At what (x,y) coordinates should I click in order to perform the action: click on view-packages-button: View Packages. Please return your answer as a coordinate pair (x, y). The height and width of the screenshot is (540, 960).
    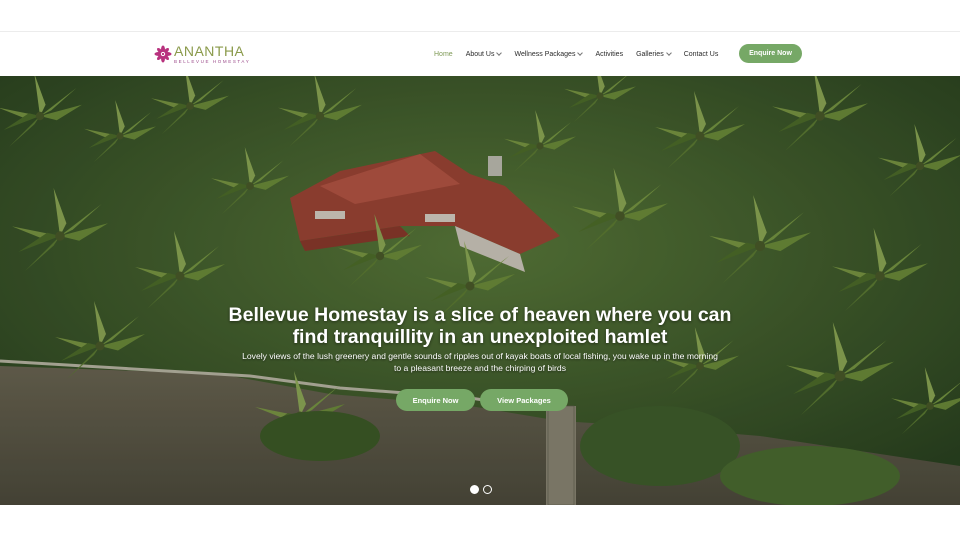
    Looking at the image, I should click on (524, 400).